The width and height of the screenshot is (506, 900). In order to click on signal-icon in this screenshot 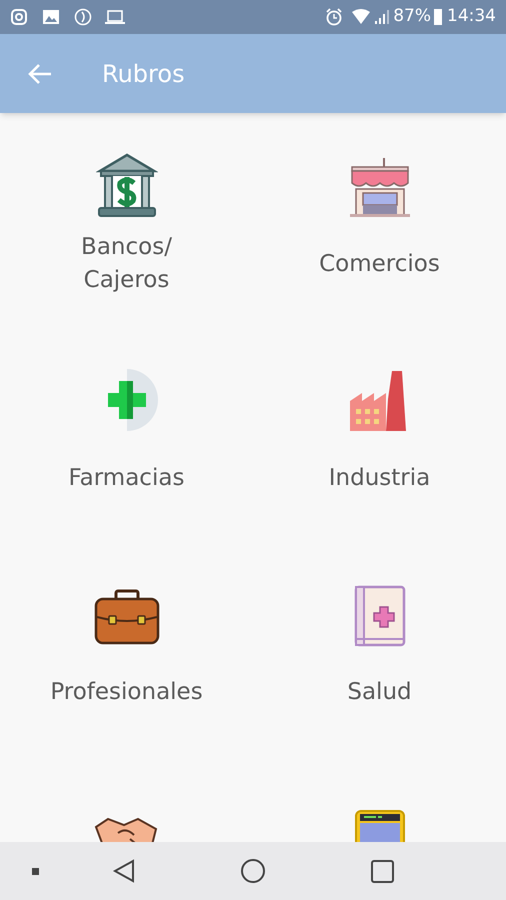, I will do `click(382, 17)`.